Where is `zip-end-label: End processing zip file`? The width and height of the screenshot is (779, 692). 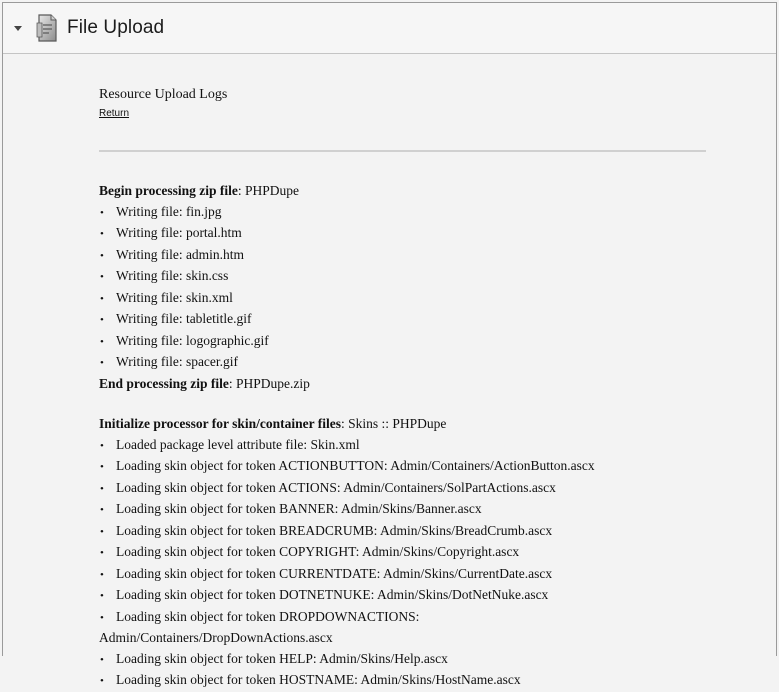
zip-end-label: End processing zip file is located at coordinates (164, 383).